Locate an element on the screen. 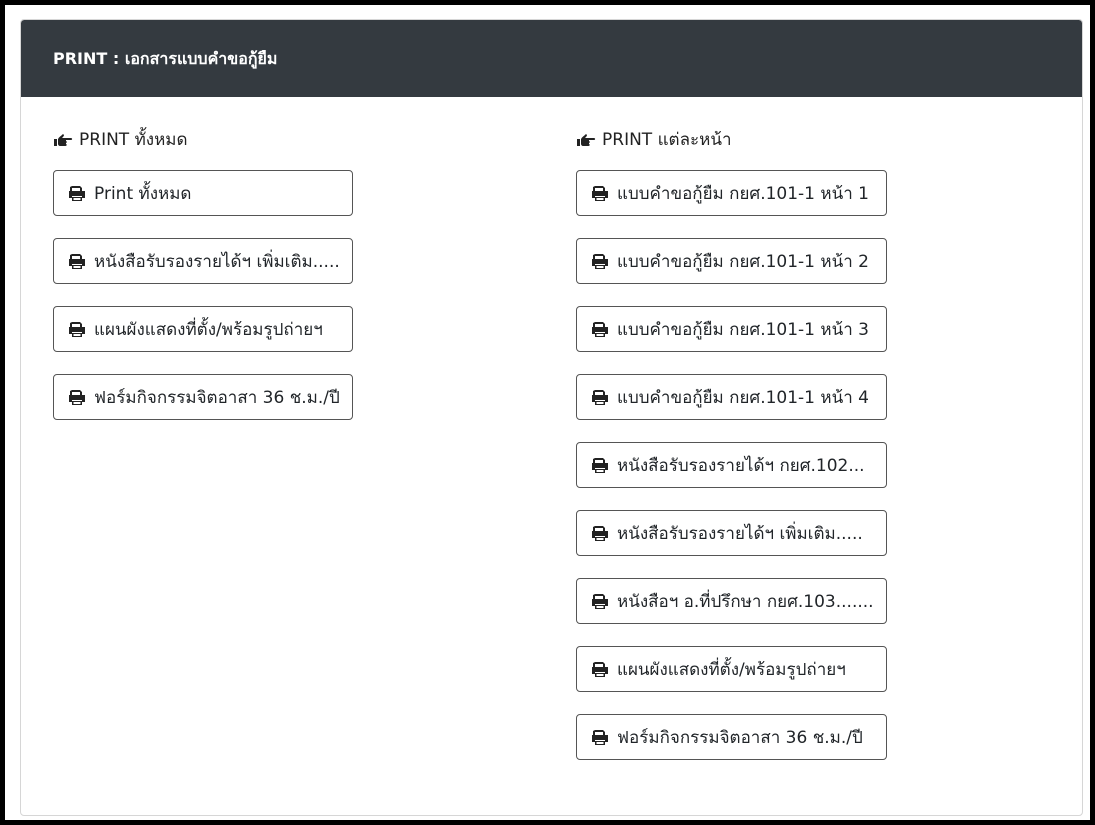 This screenshot has width=1095, height=825. loan-form-page-2-button: แบบคำขอกู้ยืม กยศ.101-1 หน้า 2 is located at coordinates (731, 261).